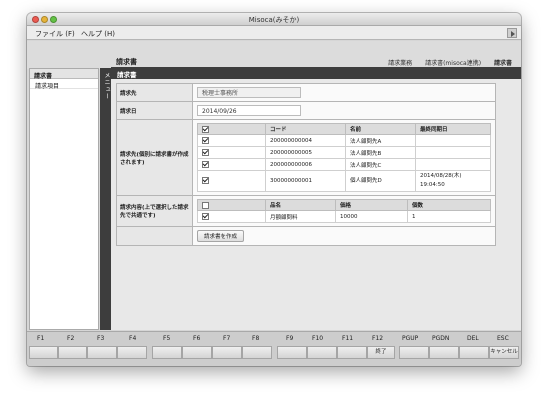  What do you see at coordinates (257, 352) in the screenshot?
I see `f8-button` at bounding box center [257, 352].